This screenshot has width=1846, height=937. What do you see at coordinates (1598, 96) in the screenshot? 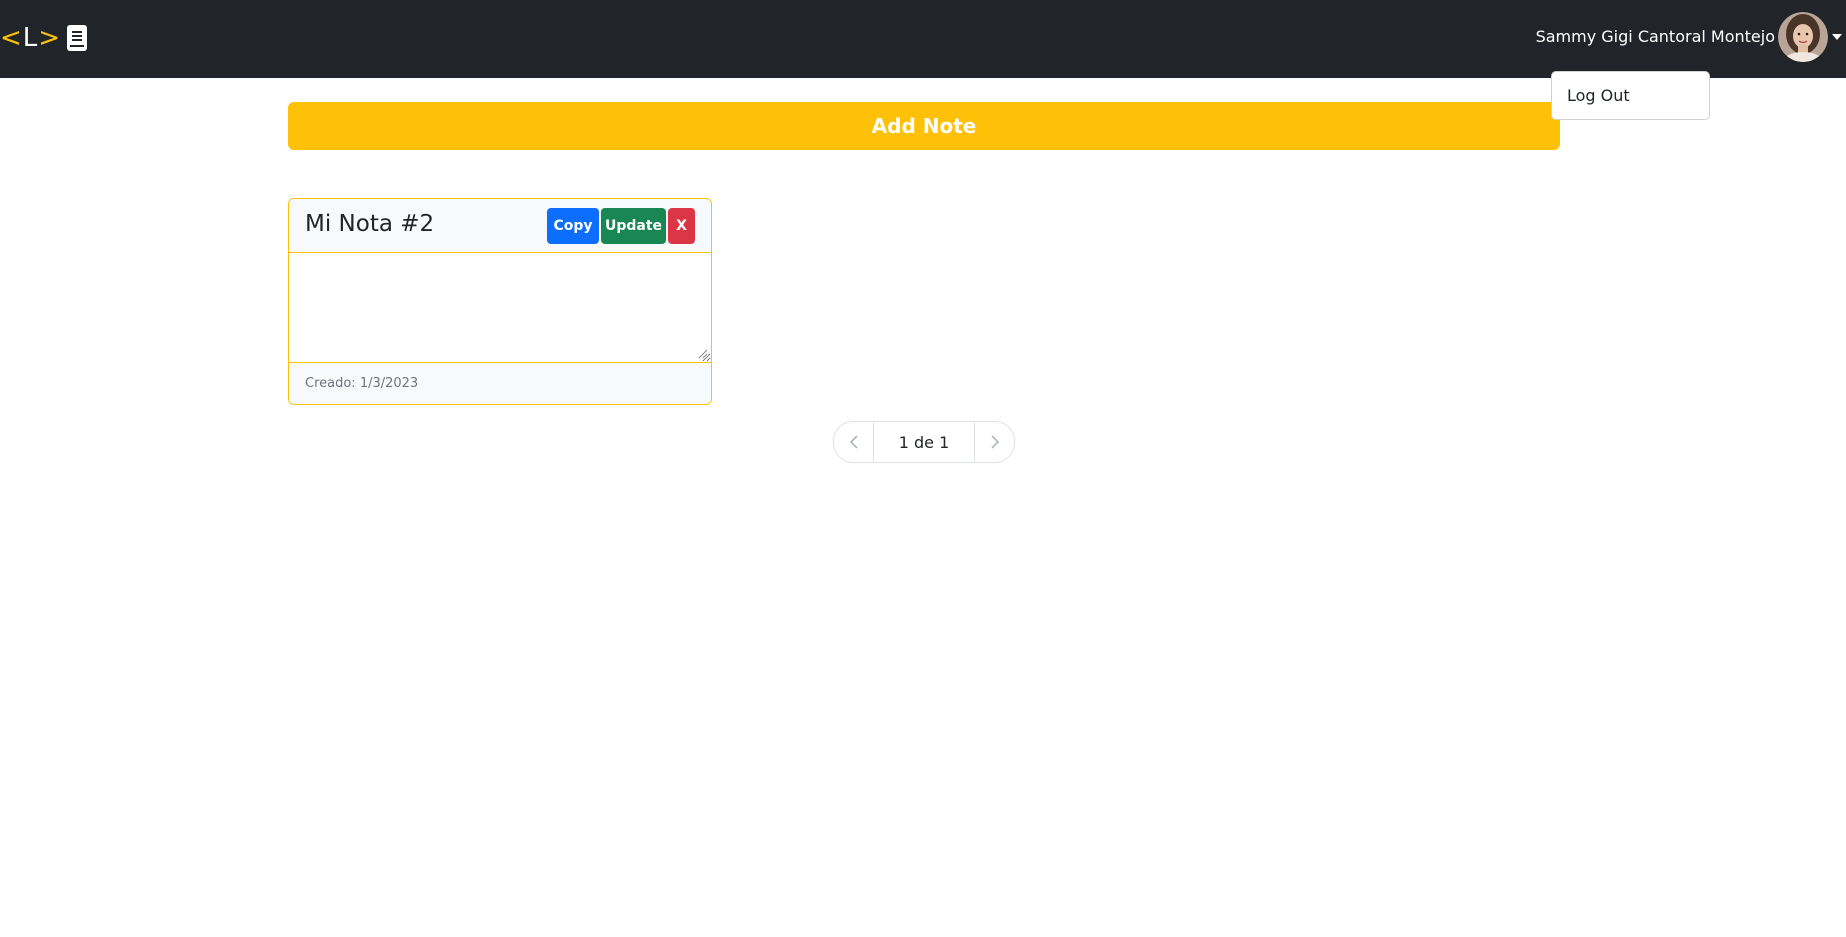
I see `logout-menu-item: Log Out` at bounding box center [1598, 96].